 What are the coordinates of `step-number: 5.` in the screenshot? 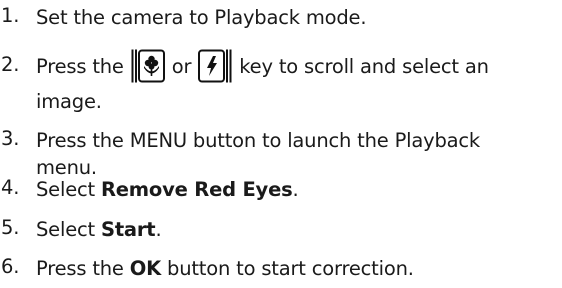 It's located at (10, 227).